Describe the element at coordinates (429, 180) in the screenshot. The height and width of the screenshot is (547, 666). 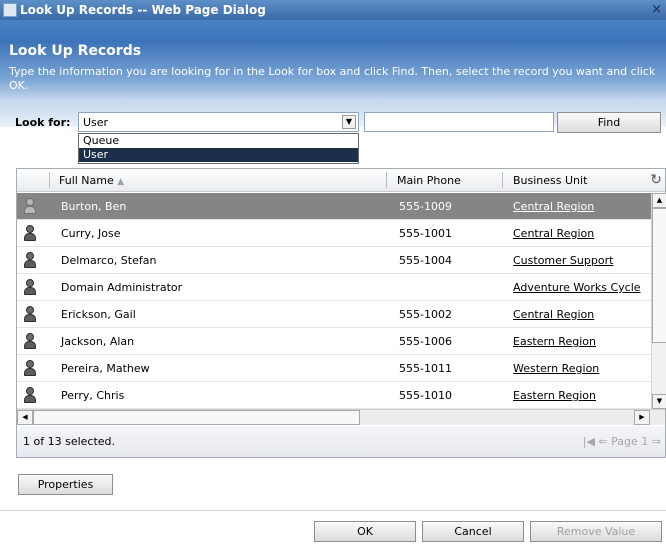
I see `column-header-main-phone: Main Phone` at that location.